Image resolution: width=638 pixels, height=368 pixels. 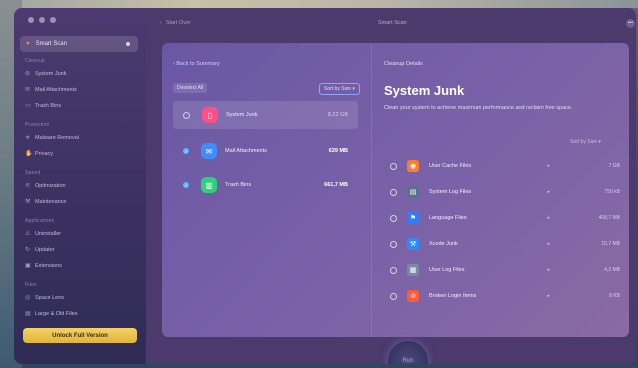 I want to click on chevron-left-icon: ‹, so click(x=161, y=23).